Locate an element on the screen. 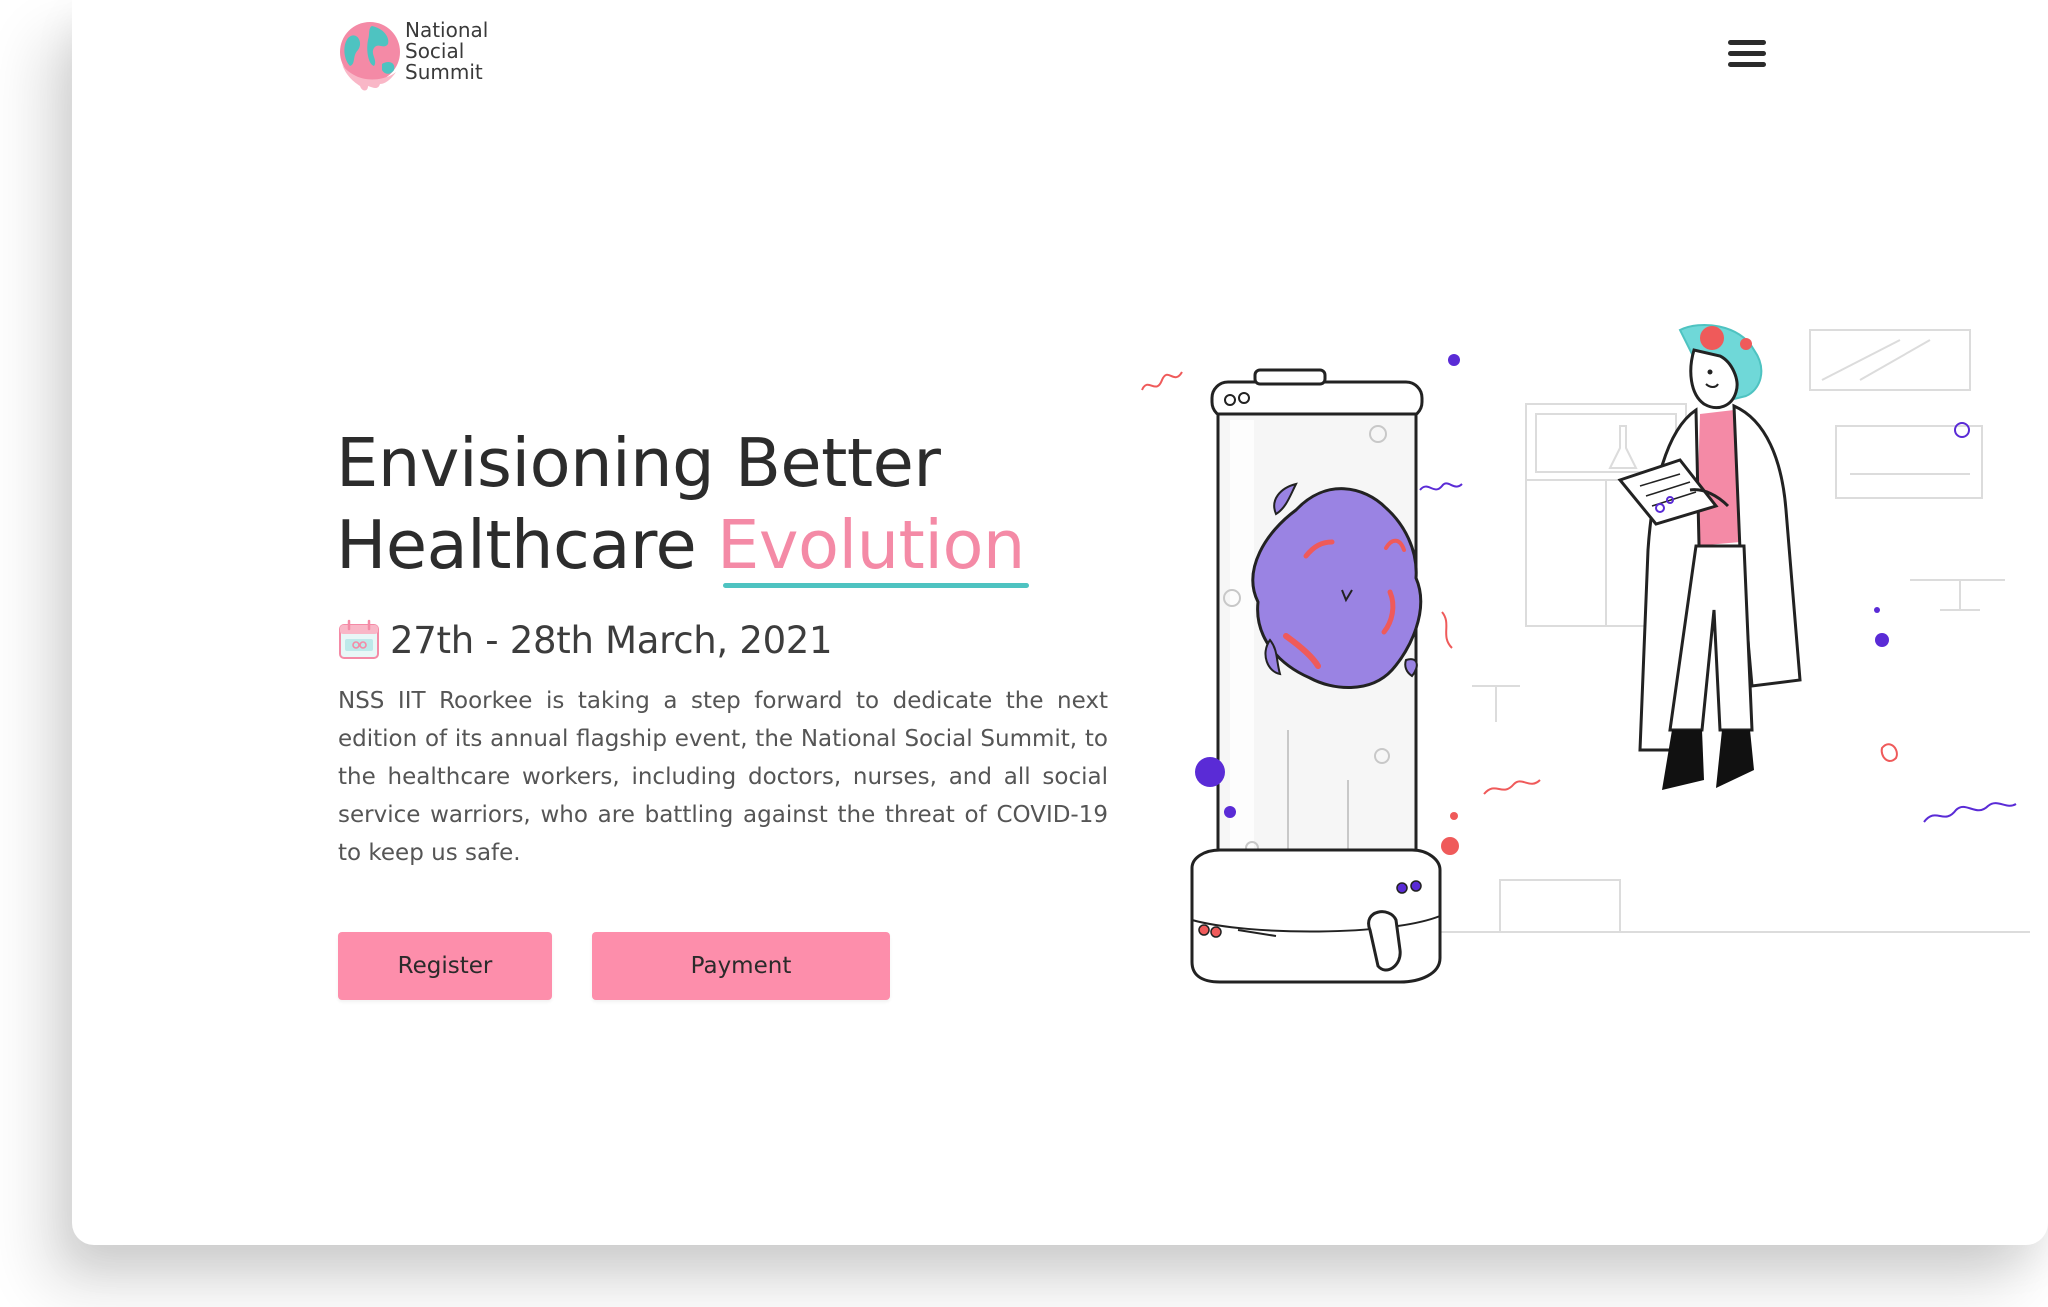 Image resolution: width=2048 pixels, height=1307 pixels. hero-title-line-1: Envisioning Better is located at coordinates (638, 463).